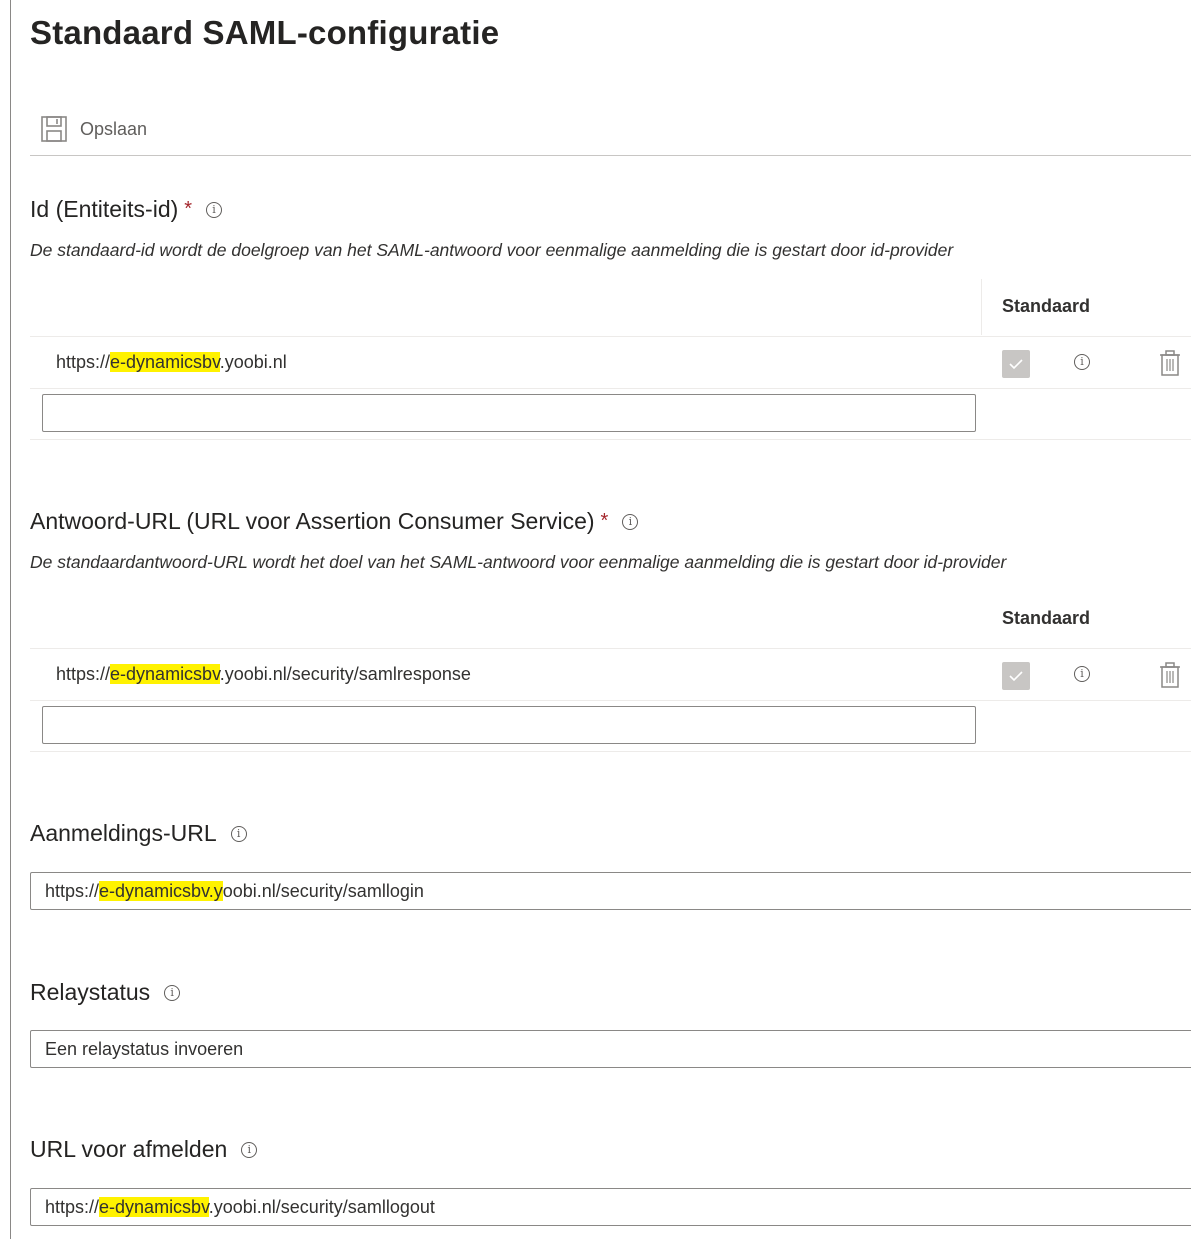 The width and height of the screenshot is (1191, 1239). Describe the element at coordinates (610, 308) in the screenshot. I see `identifier-grid-header: Standaard` at that location.